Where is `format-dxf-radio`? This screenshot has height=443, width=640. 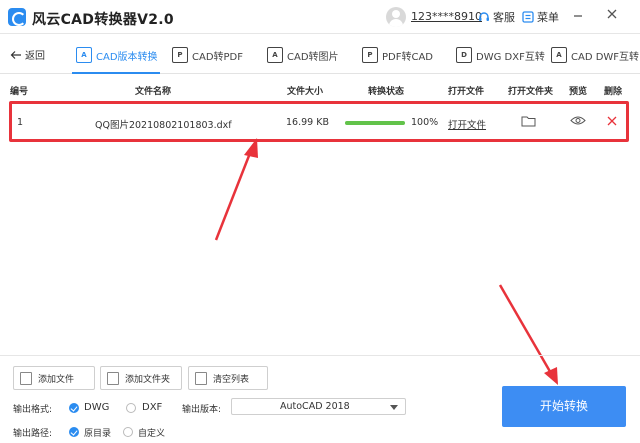
format-dxf-radio is located at coordinates (131, 408).